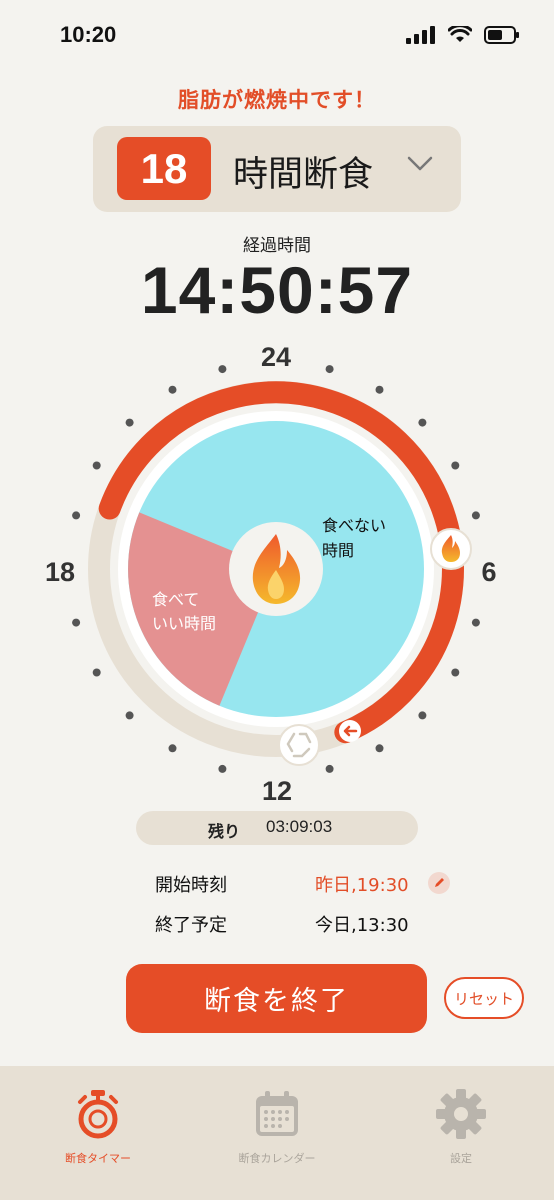 This screenshot has height=1200, width=554. I want to click on tab-label-settings: 設定, so click(461, 1158).